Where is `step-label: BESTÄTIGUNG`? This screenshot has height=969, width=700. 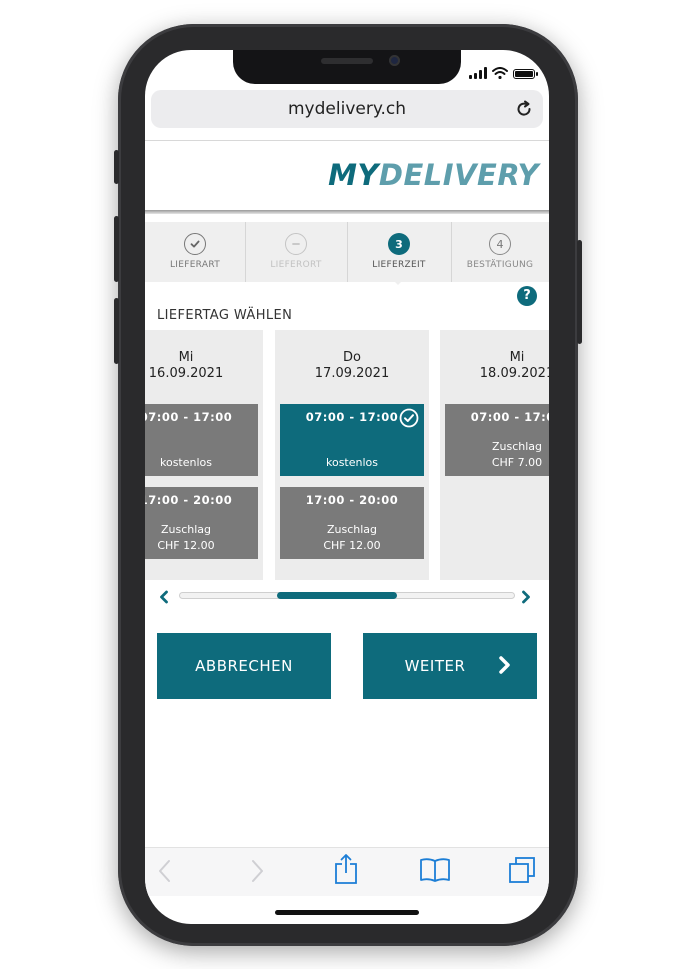
step-label: BESTÄTIGUNG is located at coordinates (500, 265).